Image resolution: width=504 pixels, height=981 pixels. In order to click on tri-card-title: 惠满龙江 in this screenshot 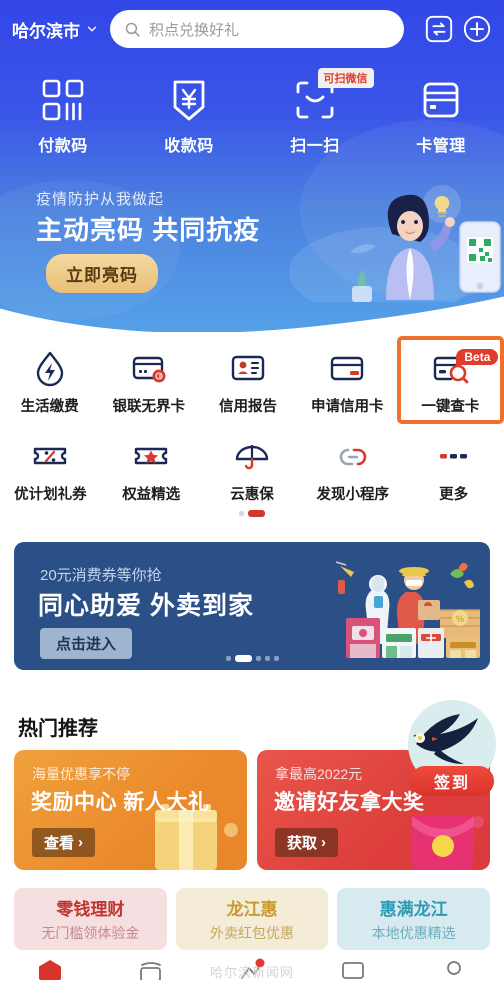, I will do `click(413, 909)`.